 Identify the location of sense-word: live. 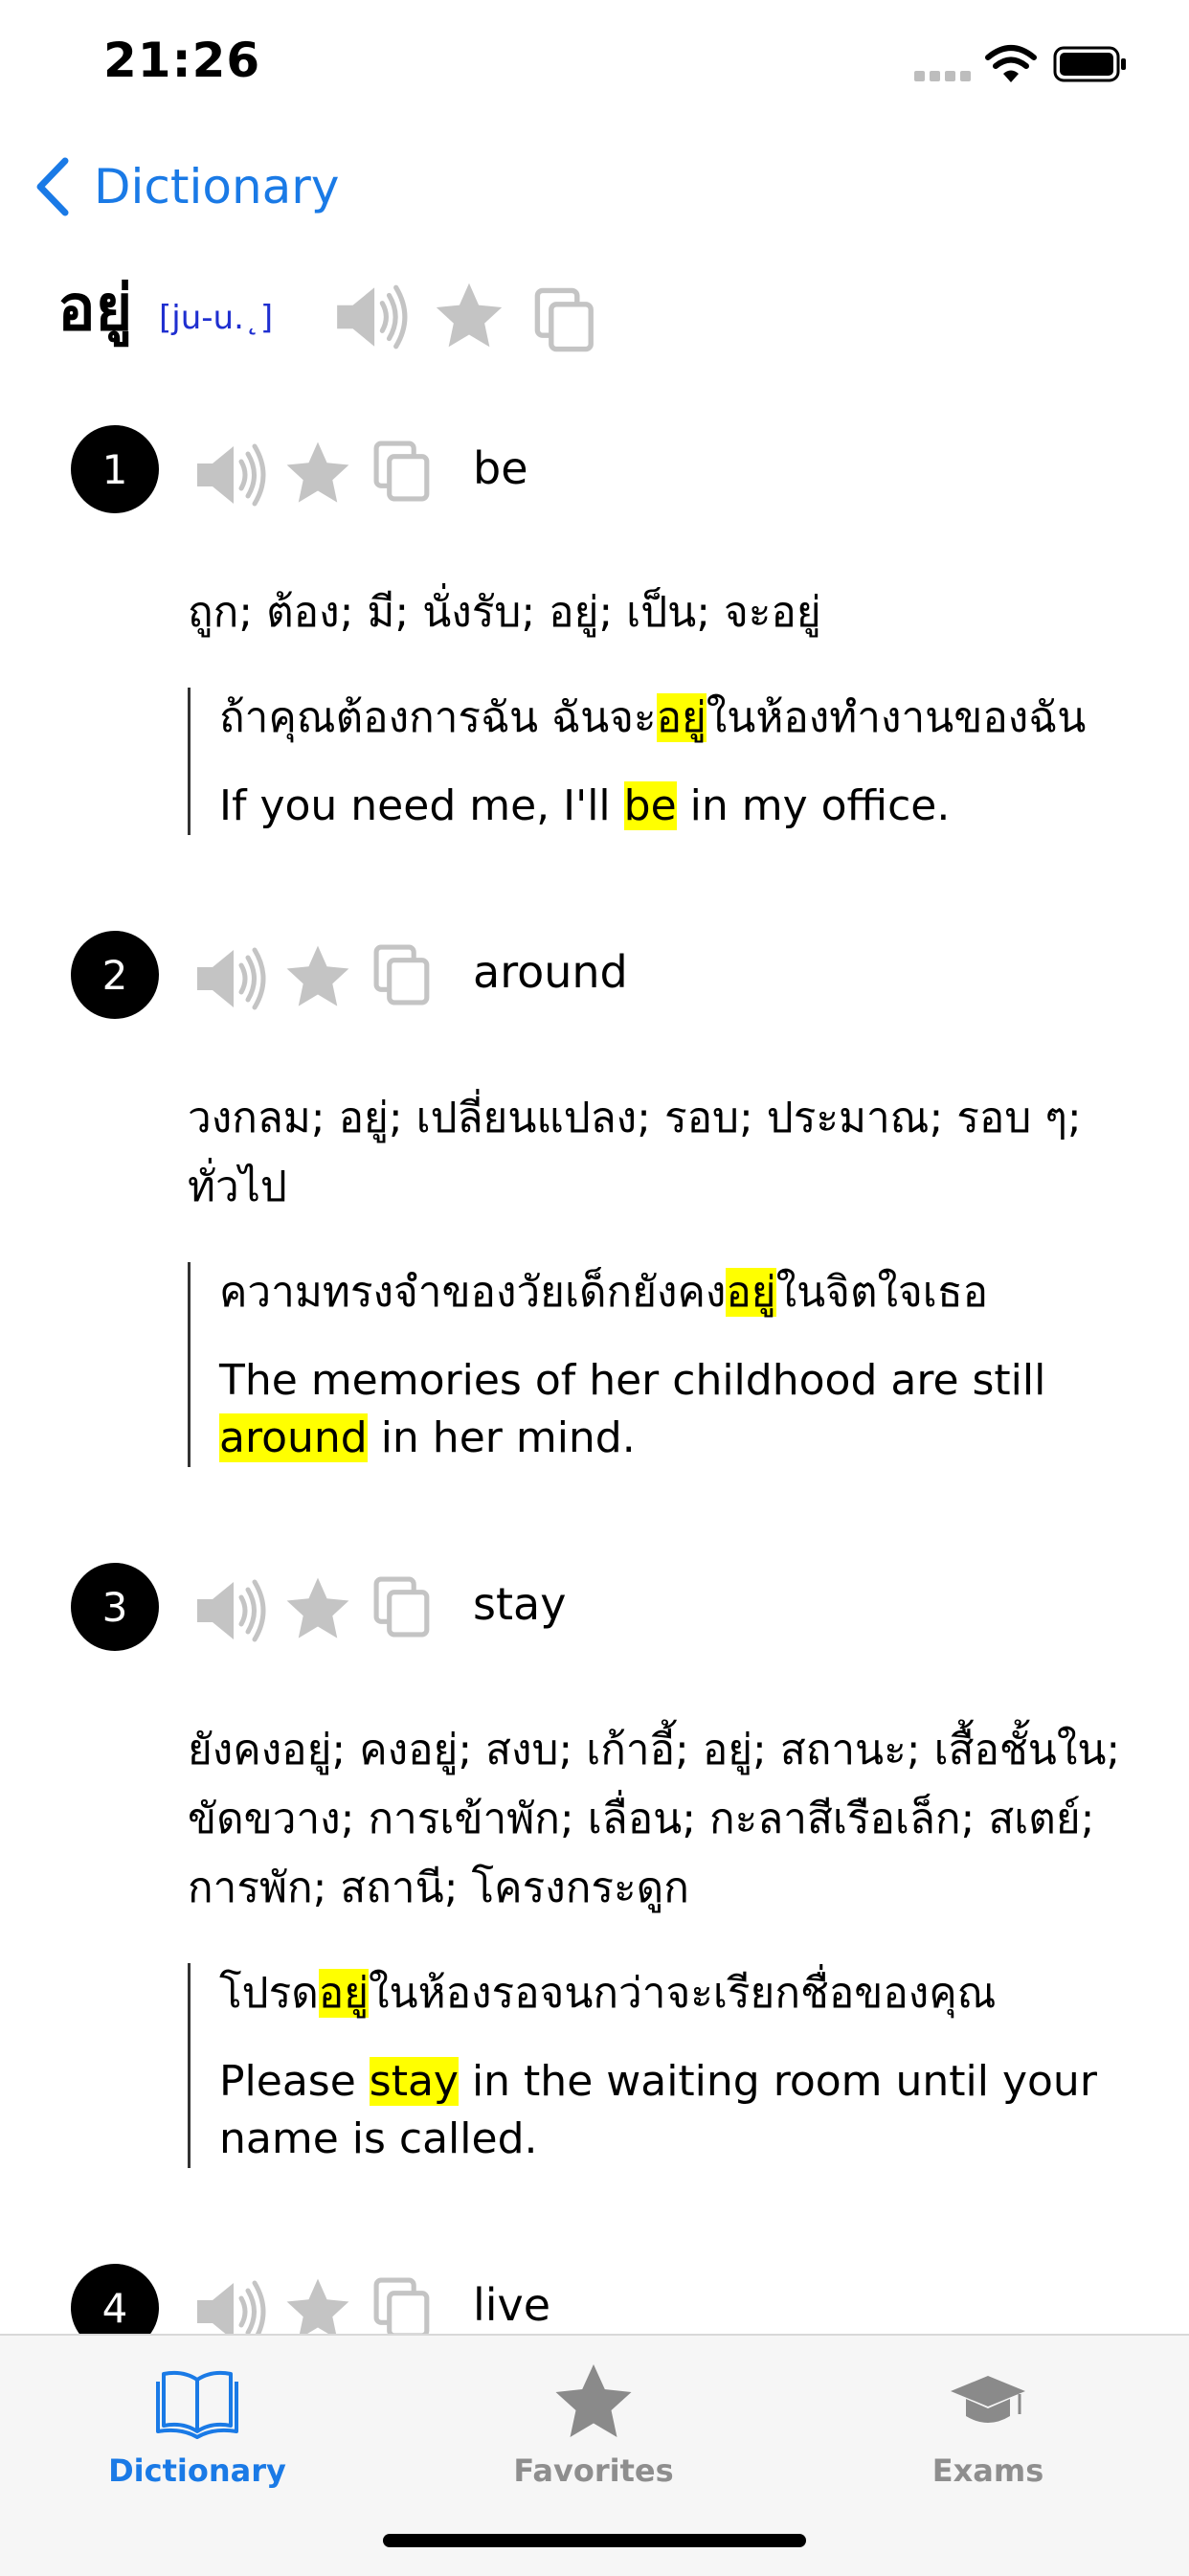
(512, 2305).